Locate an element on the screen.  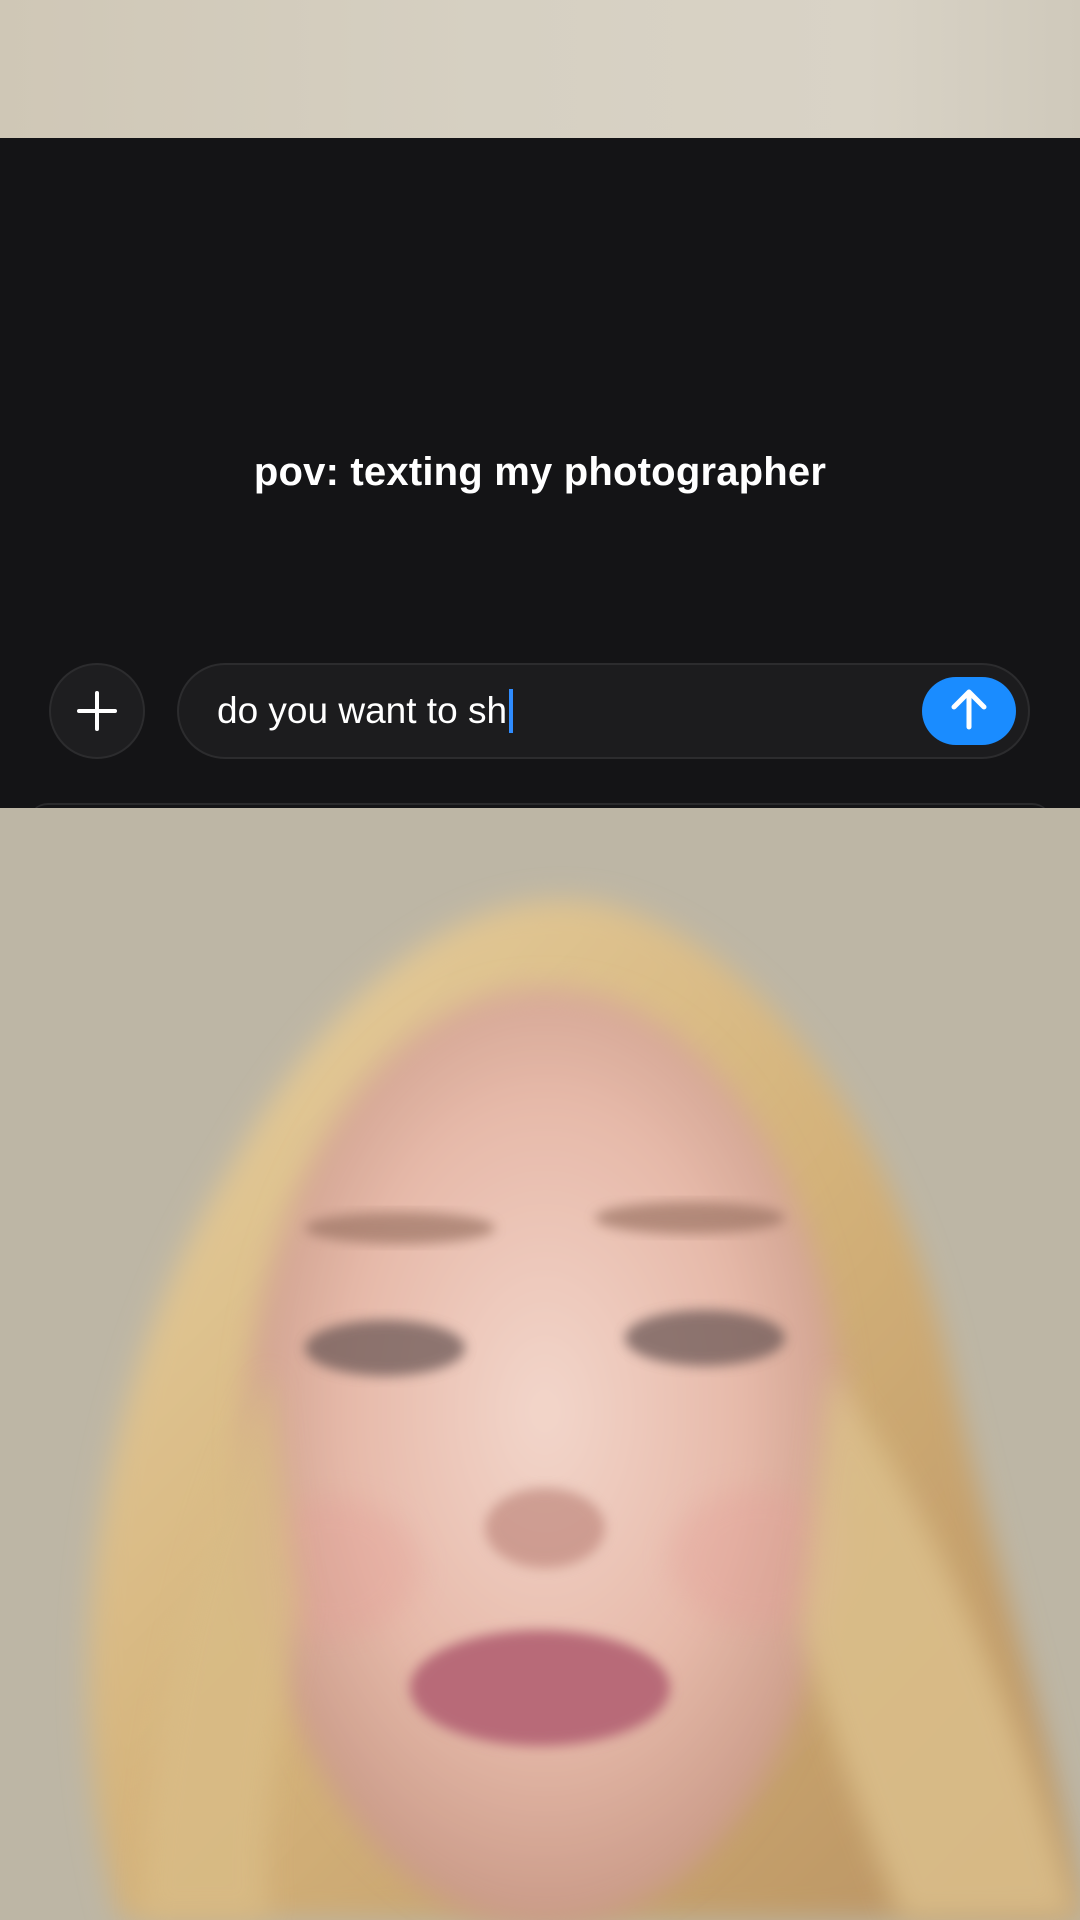
add-attachment-button is located at coordinates (97, 711).